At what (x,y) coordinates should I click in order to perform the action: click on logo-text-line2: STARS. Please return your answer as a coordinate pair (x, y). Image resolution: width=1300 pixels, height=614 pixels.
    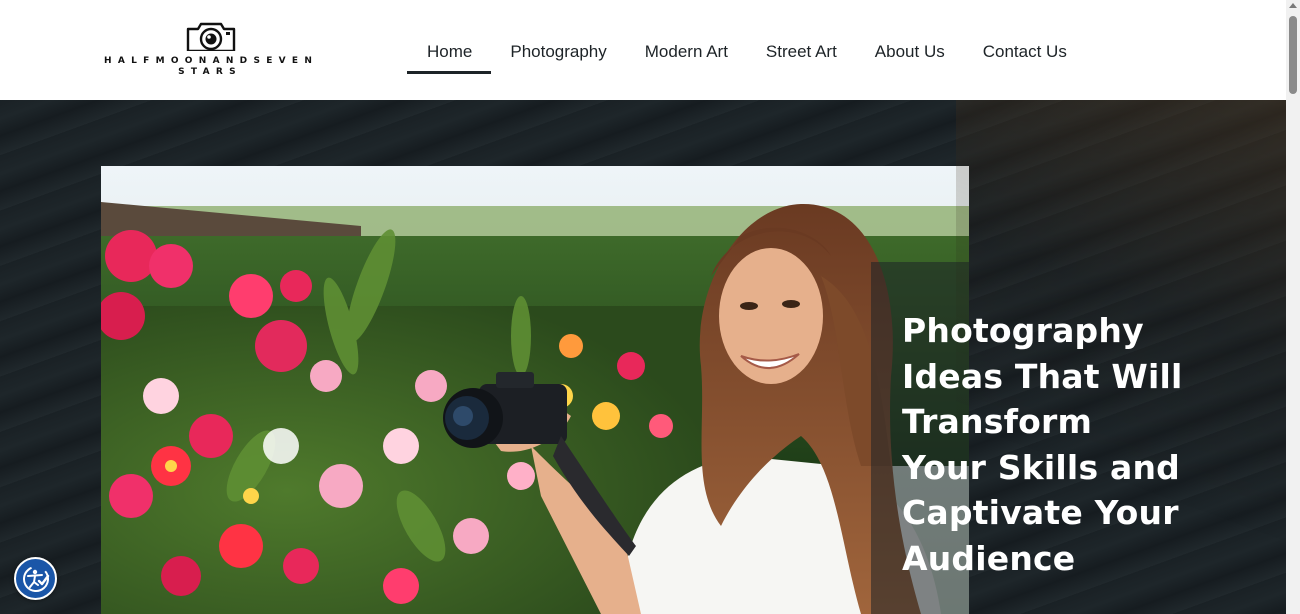
    Looking at the image, I should click on (210, 72).